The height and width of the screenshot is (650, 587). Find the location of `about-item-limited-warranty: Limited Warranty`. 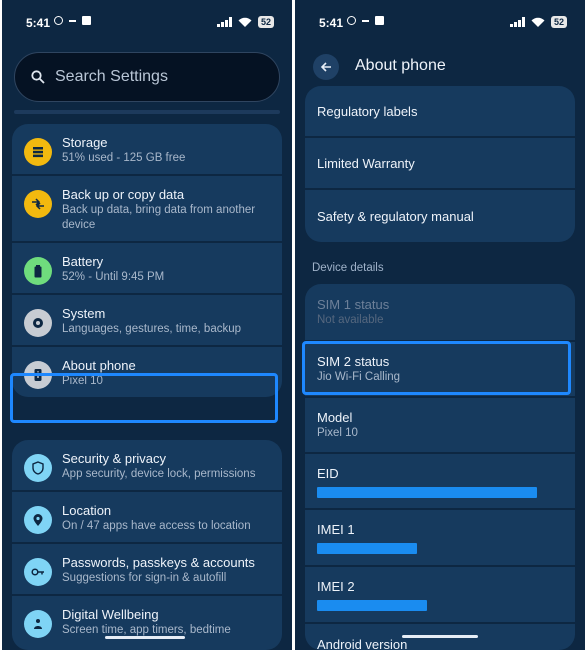

about-item-limited-warranty: Limited Warranty is located at coordinates (440, 164).